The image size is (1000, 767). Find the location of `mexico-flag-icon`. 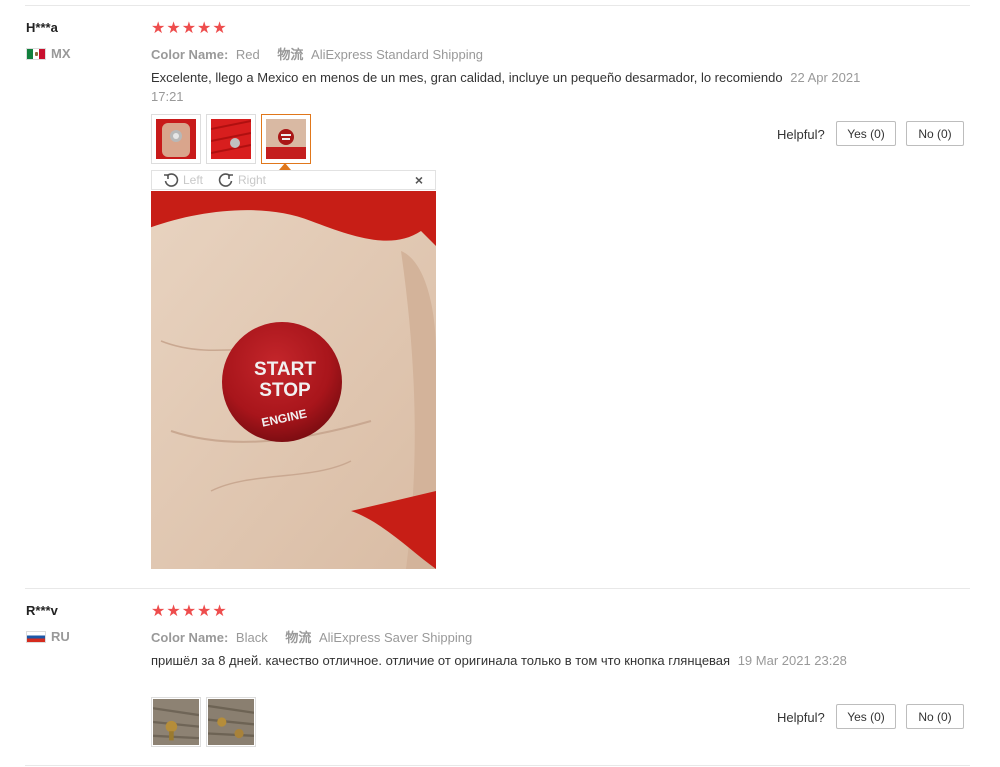

mexico-flag-icon is located at coordinates (36, 53).